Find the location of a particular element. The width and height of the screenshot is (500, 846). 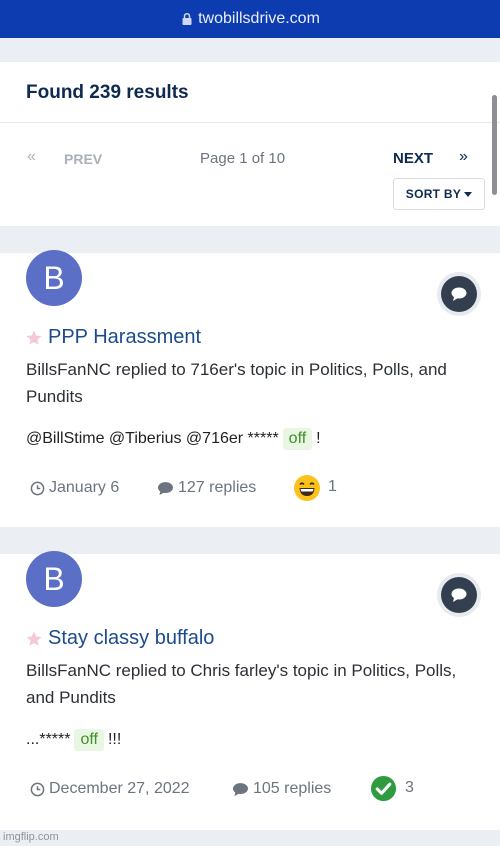

laughing-emoji-icon is located at coordinates (307, 488).